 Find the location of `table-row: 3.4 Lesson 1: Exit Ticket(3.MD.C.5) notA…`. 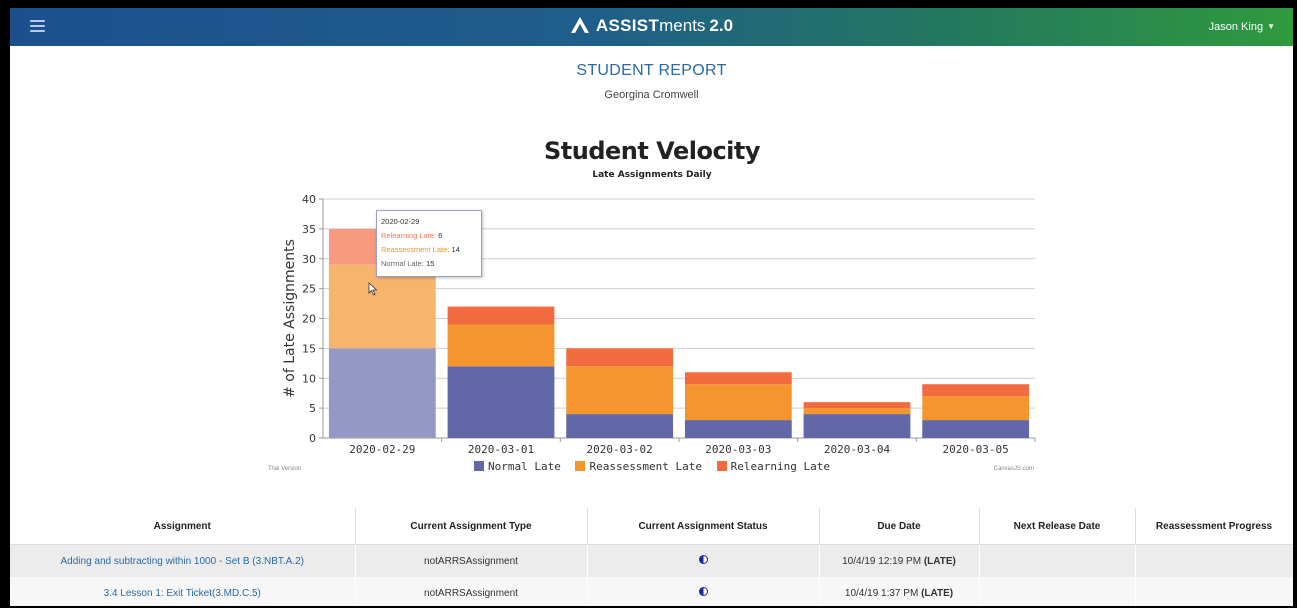

table-row: 3.4 Lesson 1: Exit Ticket(3.MD.C.5) notA… is located at coordinates (651, 591).